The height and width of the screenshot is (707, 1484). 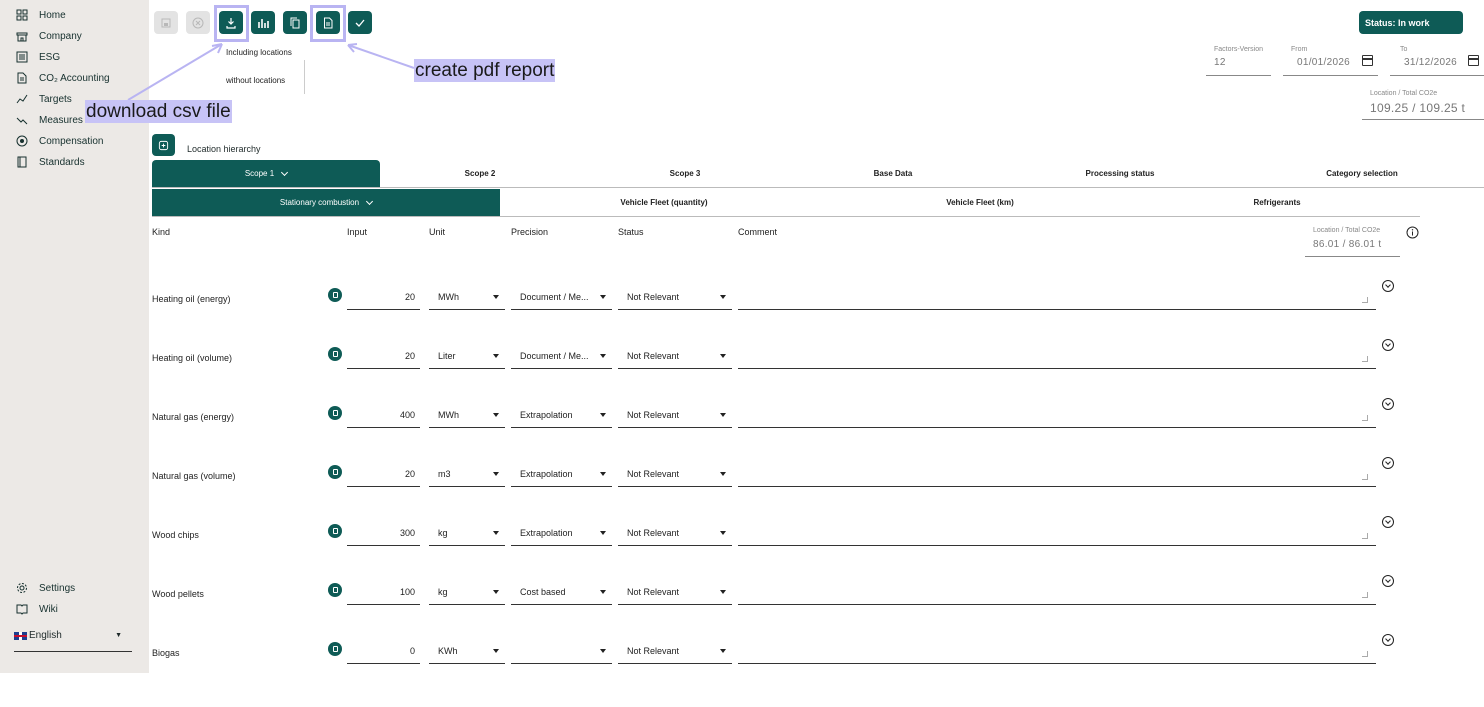 I want to click on factors-version-field: Factors-Version 12, so click(x=1238, y=61).